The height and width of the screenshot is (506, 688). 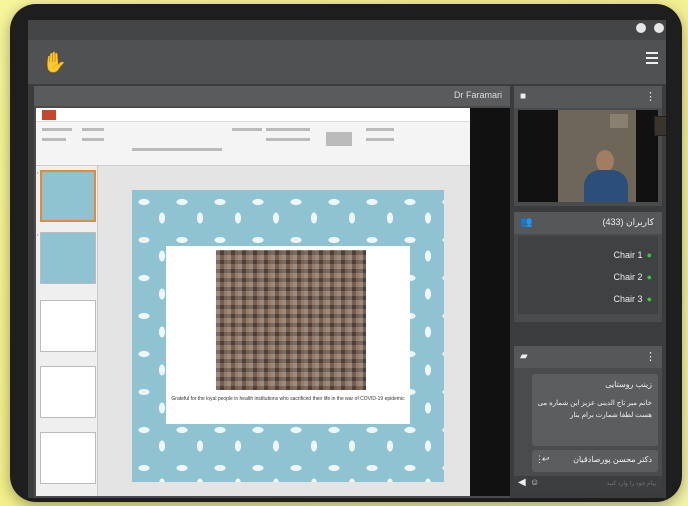 I want to click on presentation-header: Dr Faramari, so click(x=272, y=96).